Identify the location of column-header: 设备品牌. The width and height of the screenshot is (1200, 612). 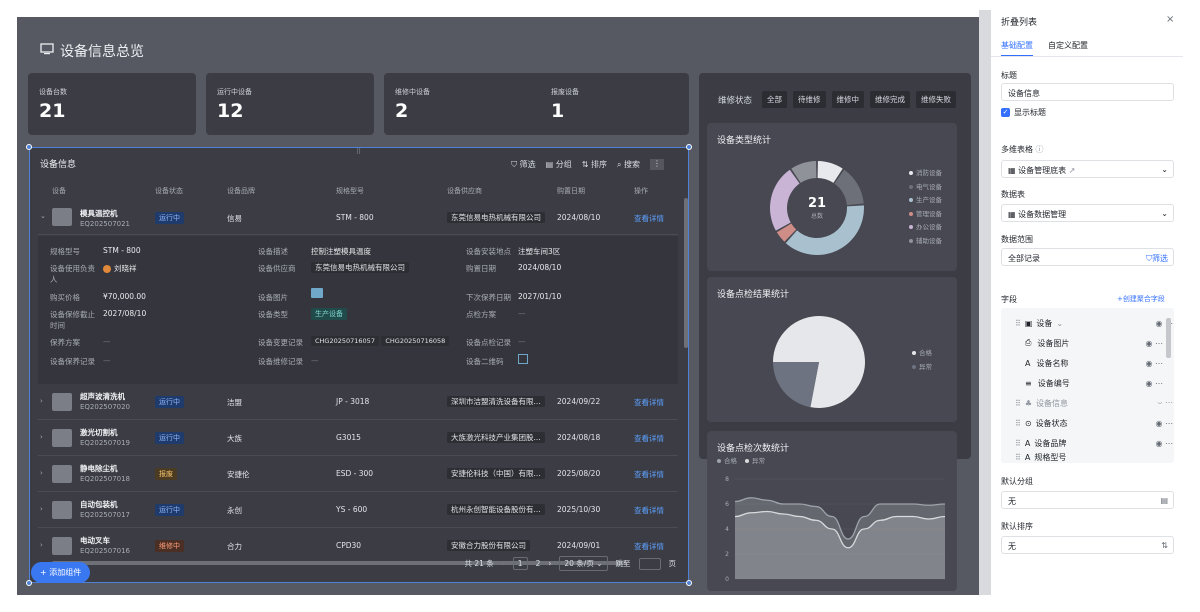
(241, 191).